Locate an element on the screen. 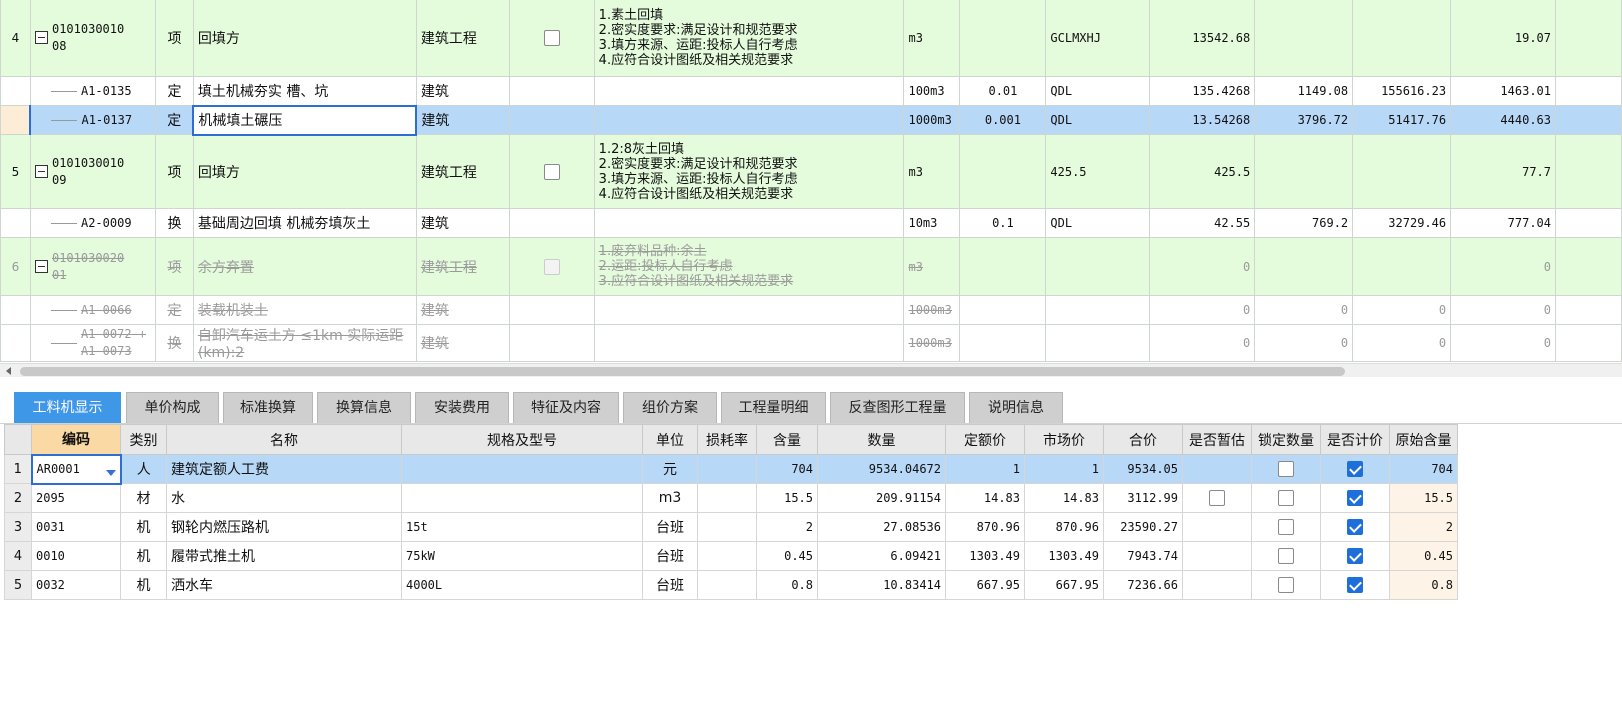 The image size is (1622, 702). tab-features-content: 特征及内容 is located at coordinates (566, 407).